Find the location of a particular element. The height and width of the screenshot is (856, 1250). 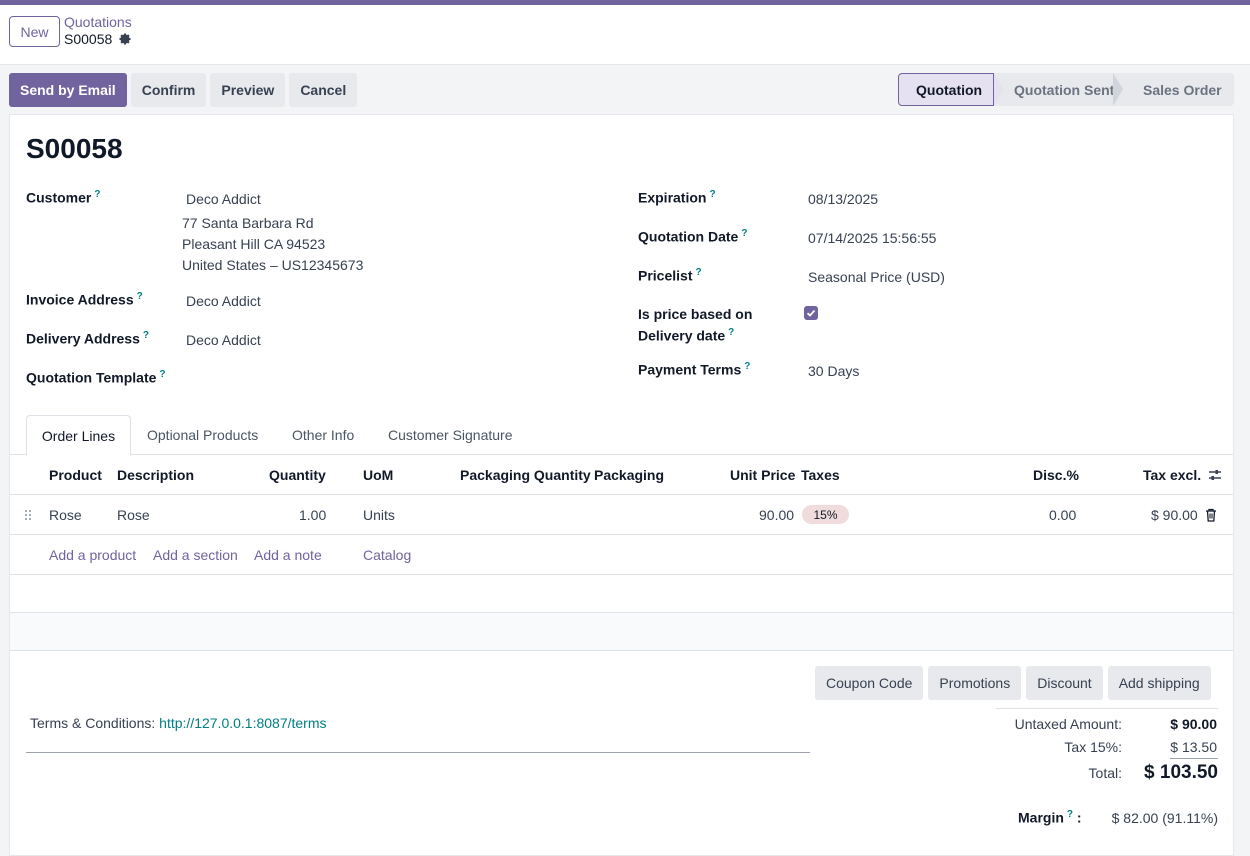

quotation-date-field: 07/14/2025 15:56:55 is located at coordinates (872, 238).